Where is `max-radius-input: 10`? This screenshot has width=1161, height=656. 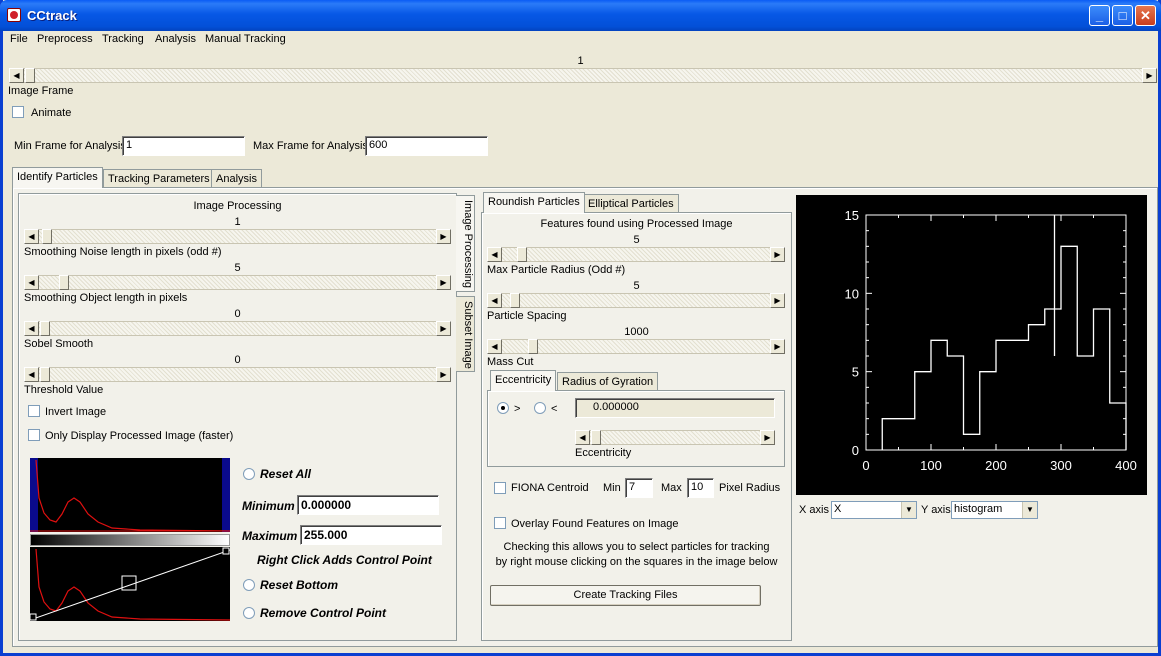 max-radius-input: 10 is located at coordinates (700, 488).